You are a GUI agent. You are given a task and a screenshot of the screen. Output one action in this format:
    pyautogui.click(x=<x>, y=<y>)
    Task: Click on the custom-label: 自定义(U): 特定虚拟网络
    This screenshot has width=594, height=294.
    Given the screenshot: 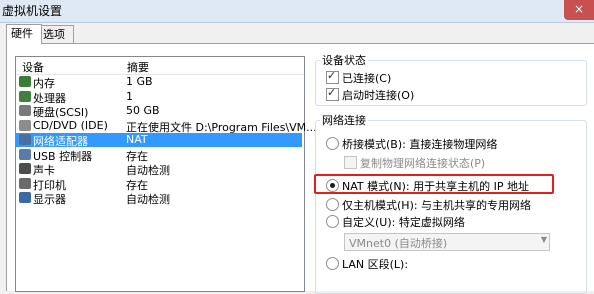 What is the action you would take?
    pyautogui.click(x=403, y=222)
    